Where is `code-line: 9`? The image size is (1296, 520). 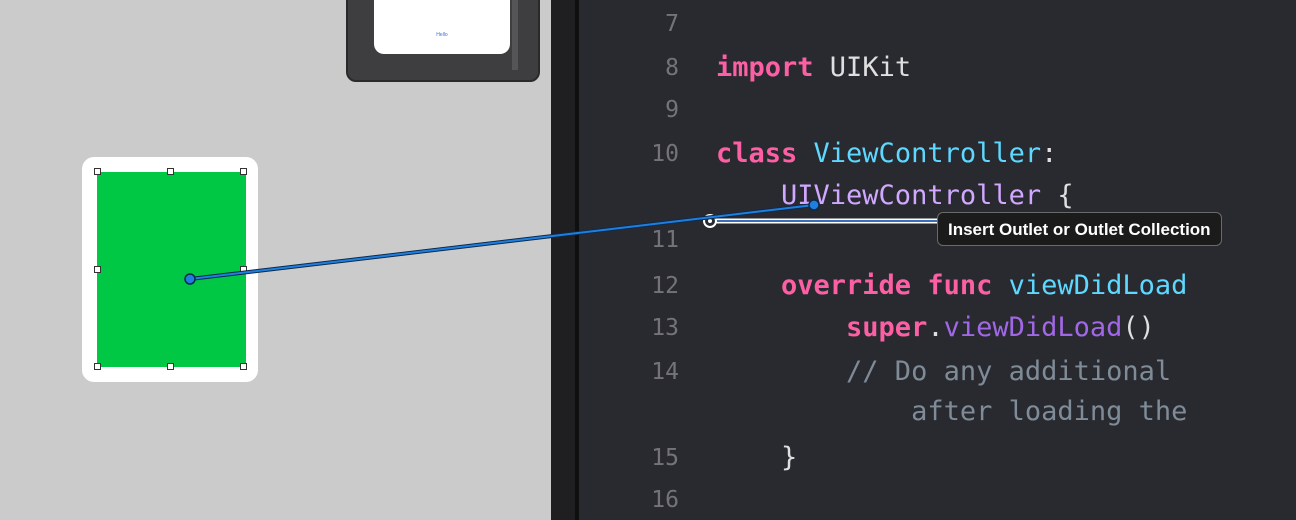 code-line: 9 is located at coordinates (937, 110).